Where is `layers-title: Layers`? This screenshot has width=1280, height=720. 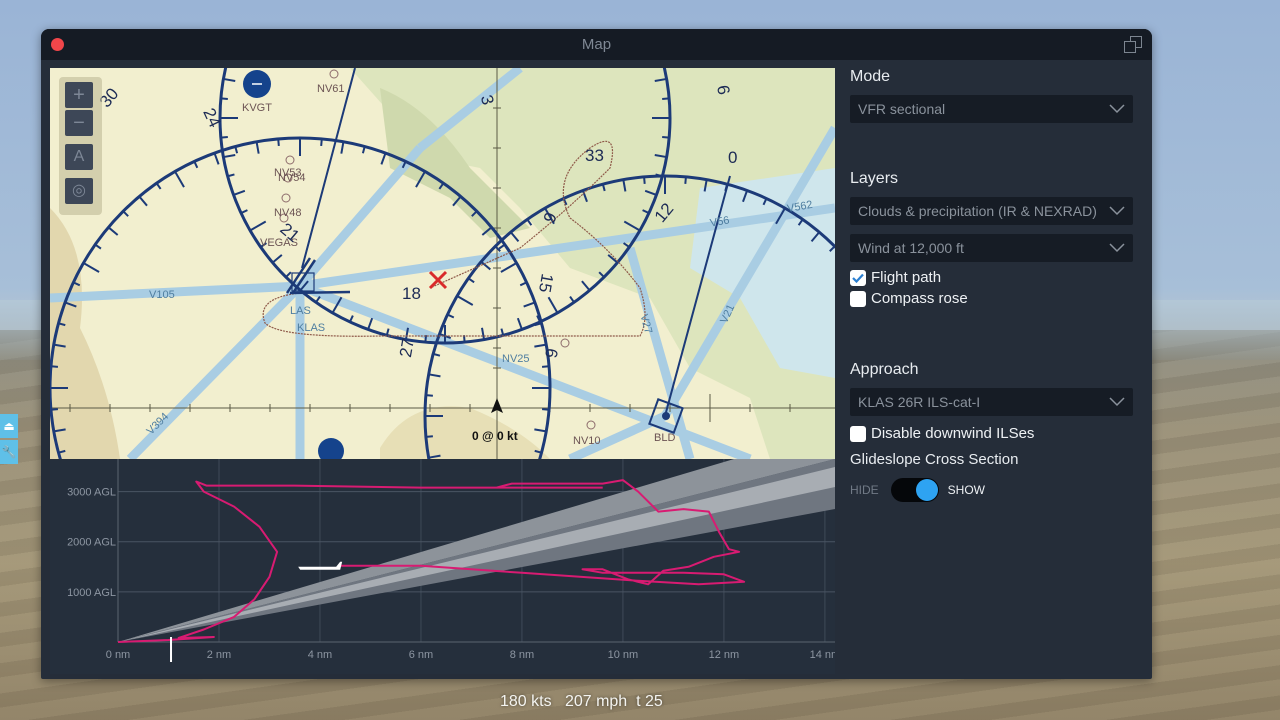 layers-title: Layers is located at coordinates (874, 178).